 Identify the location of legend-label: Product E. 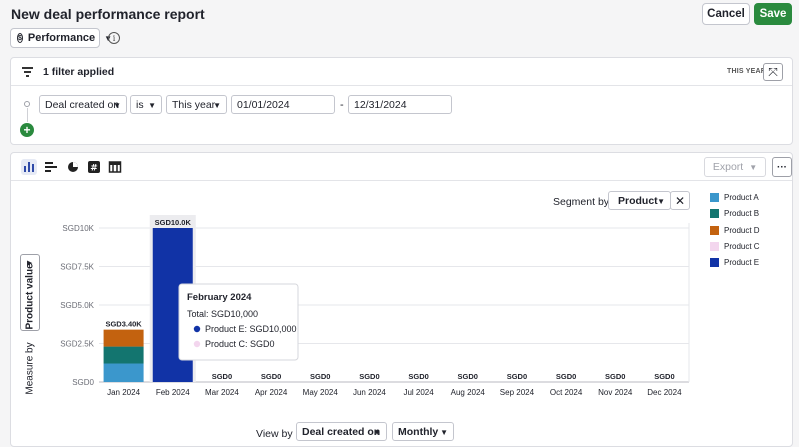
(742, 263).